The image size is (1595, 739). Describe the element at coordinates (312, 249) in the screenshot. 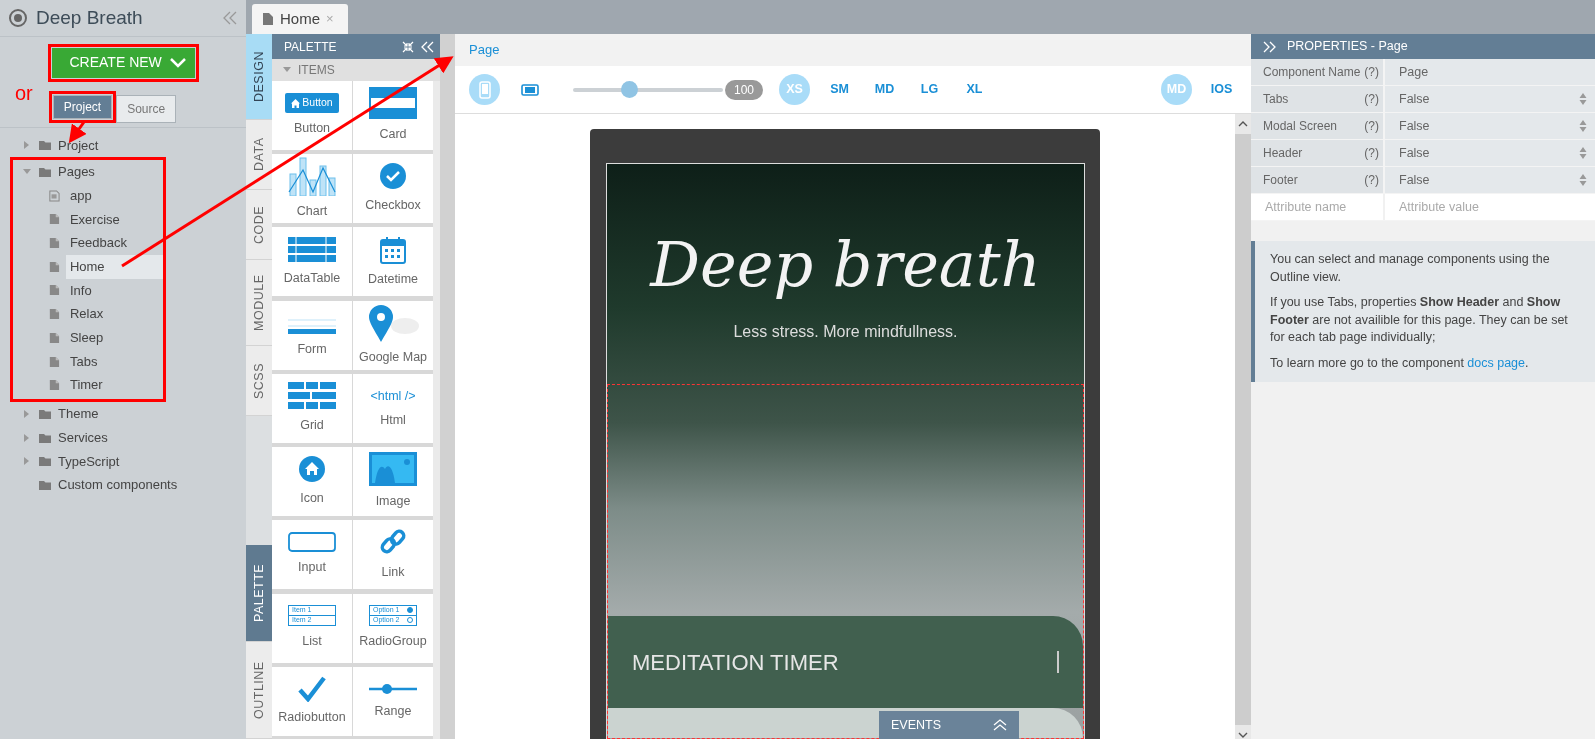

I see `table-icon` at that location.